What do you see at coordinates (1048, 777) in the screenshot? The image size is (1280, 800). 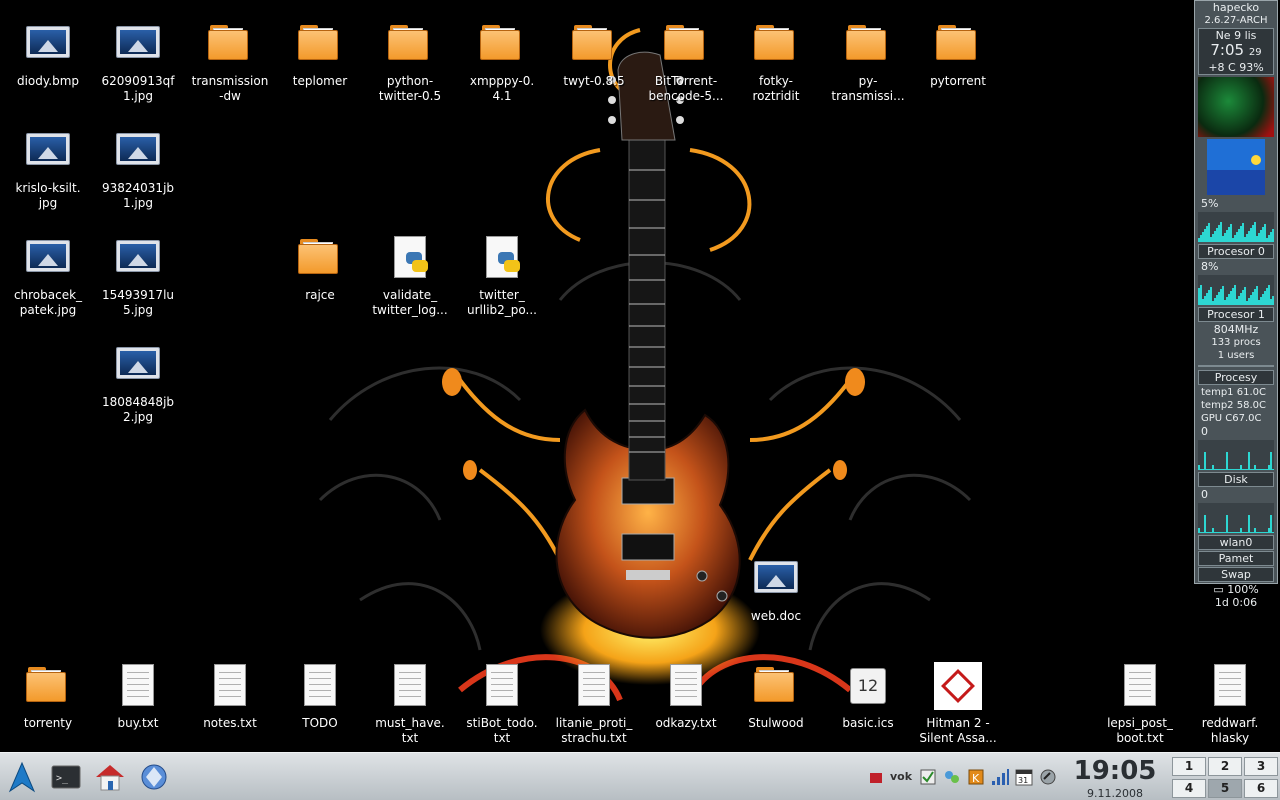 I see `tray-power-icon` at bounding box center [1048, 777].